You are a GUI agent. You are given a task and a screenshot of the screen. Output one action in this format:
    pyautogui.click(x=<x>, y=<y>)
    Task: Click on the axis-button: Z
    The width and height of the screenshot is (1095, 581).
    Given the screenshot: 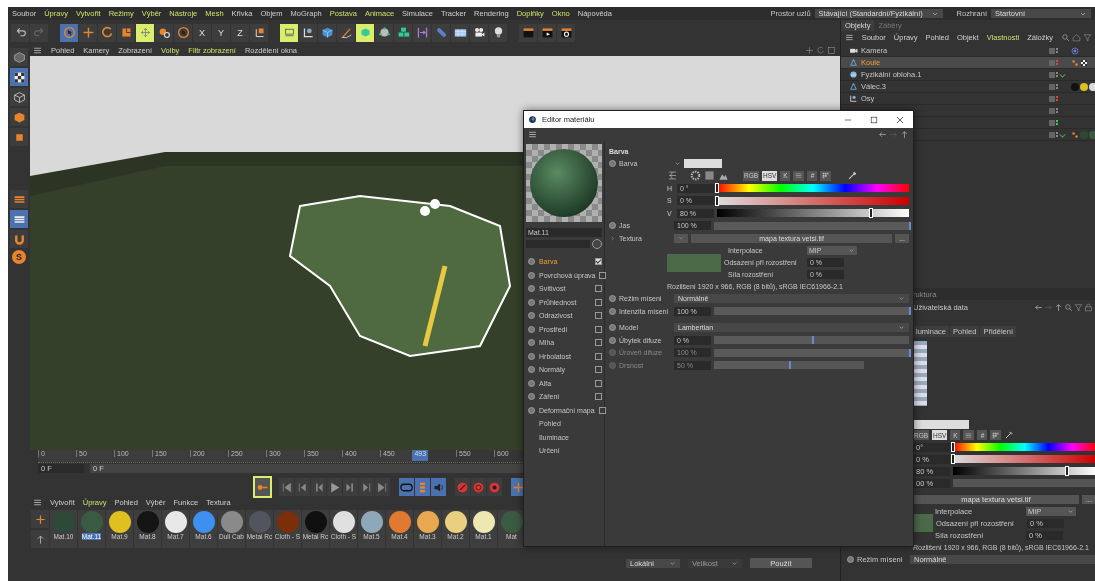 What is the action you would take?
    pyautogui.click(x=240, y=32)
    